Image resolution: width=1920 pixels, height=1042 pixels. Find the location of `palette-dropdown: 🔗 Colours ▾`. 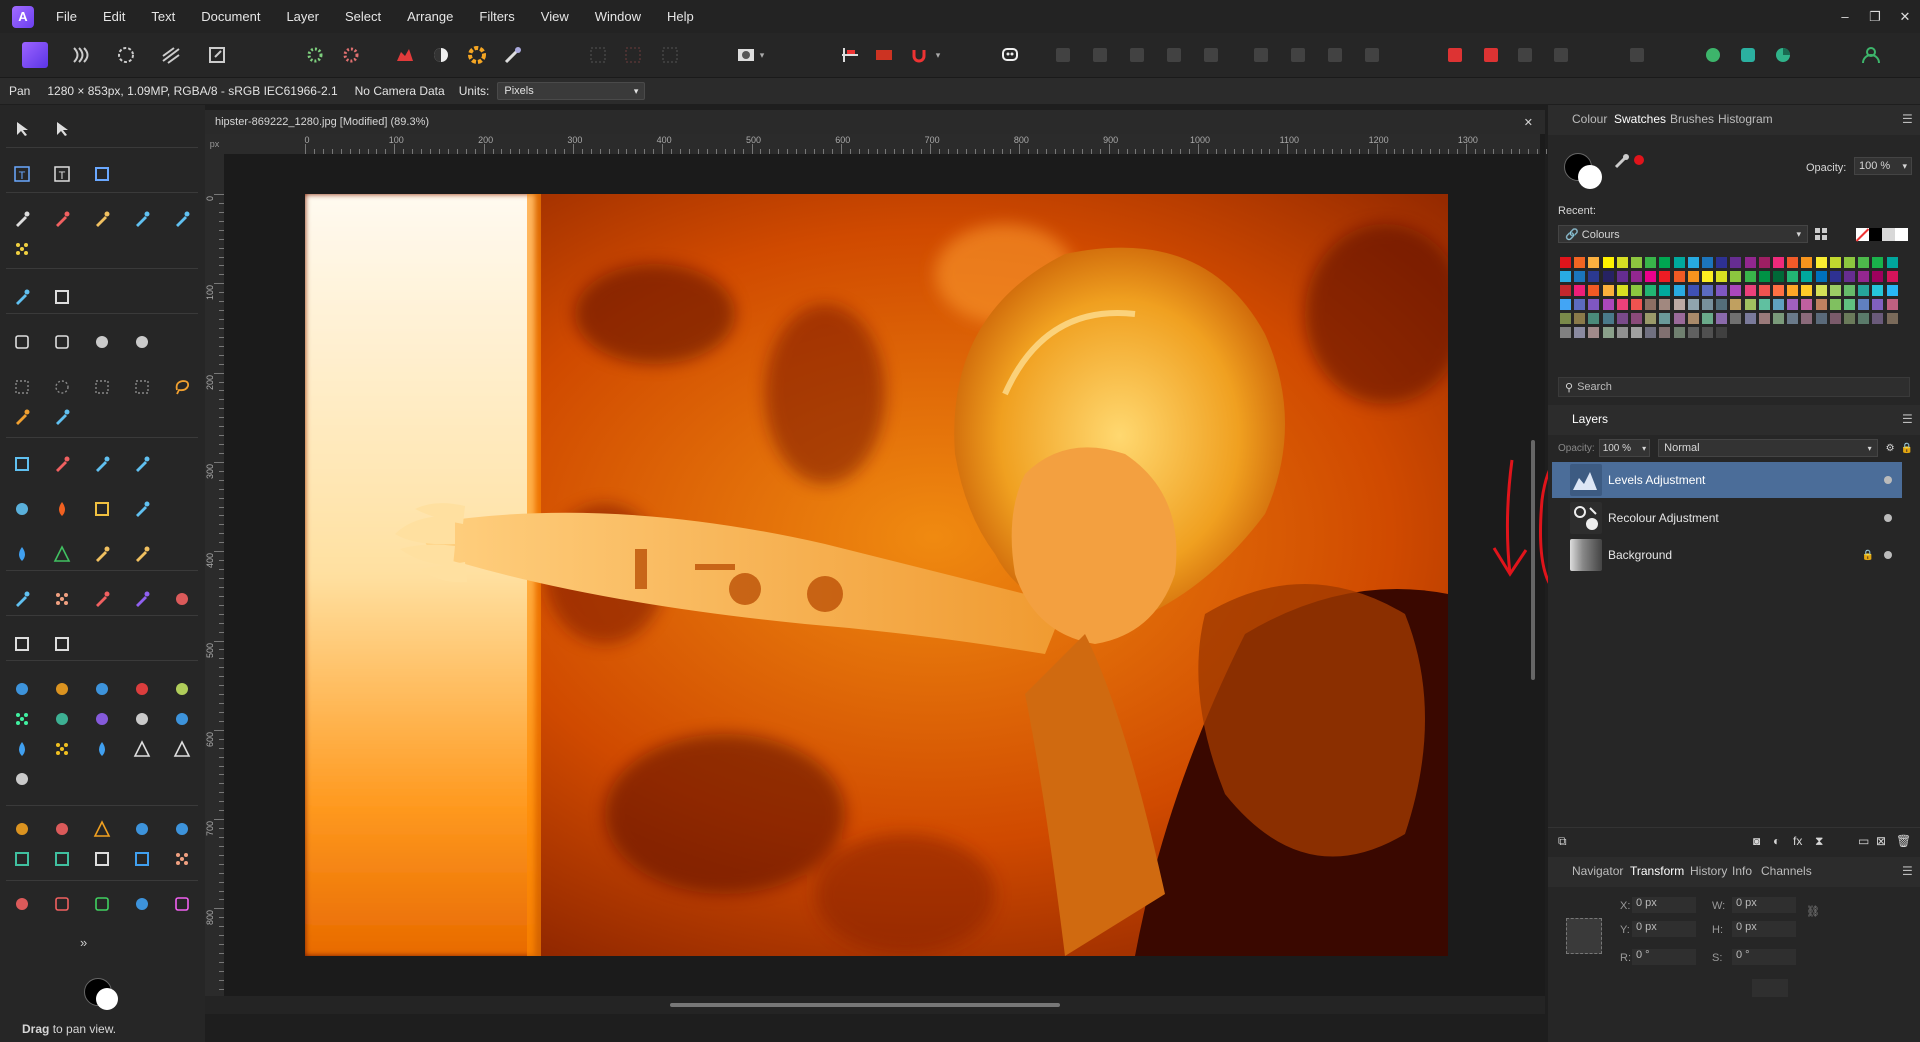

palette-dropdown: 🔗 Colours ▾ is located at coordinates (1683, 234).